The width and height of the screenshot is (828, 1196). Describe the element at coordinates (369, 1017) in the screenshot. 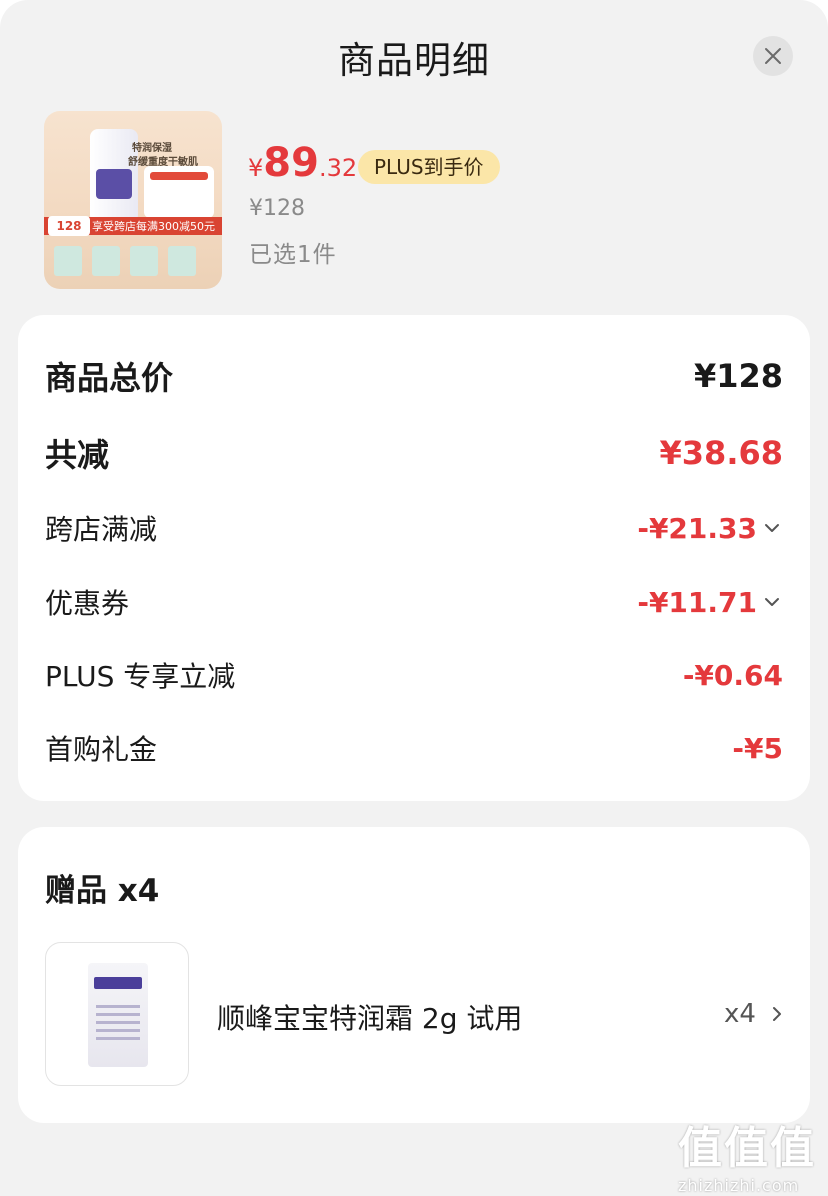

I see `gift-name: 顺峰宝宝特润霜 2g 试用` at that location.